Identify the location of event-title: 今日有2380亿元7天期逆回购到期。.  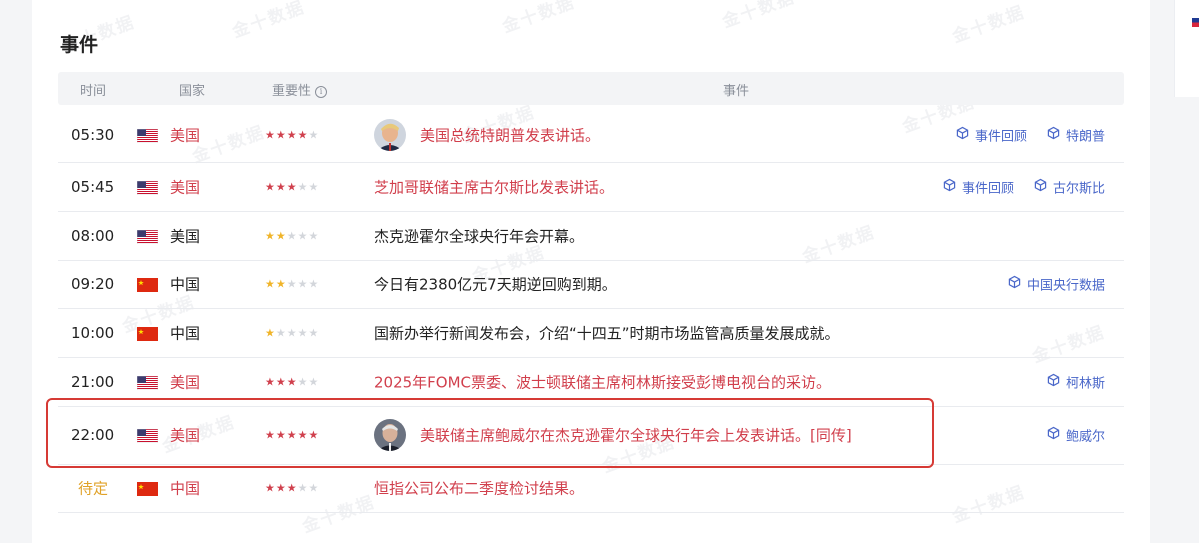
(495, 284).